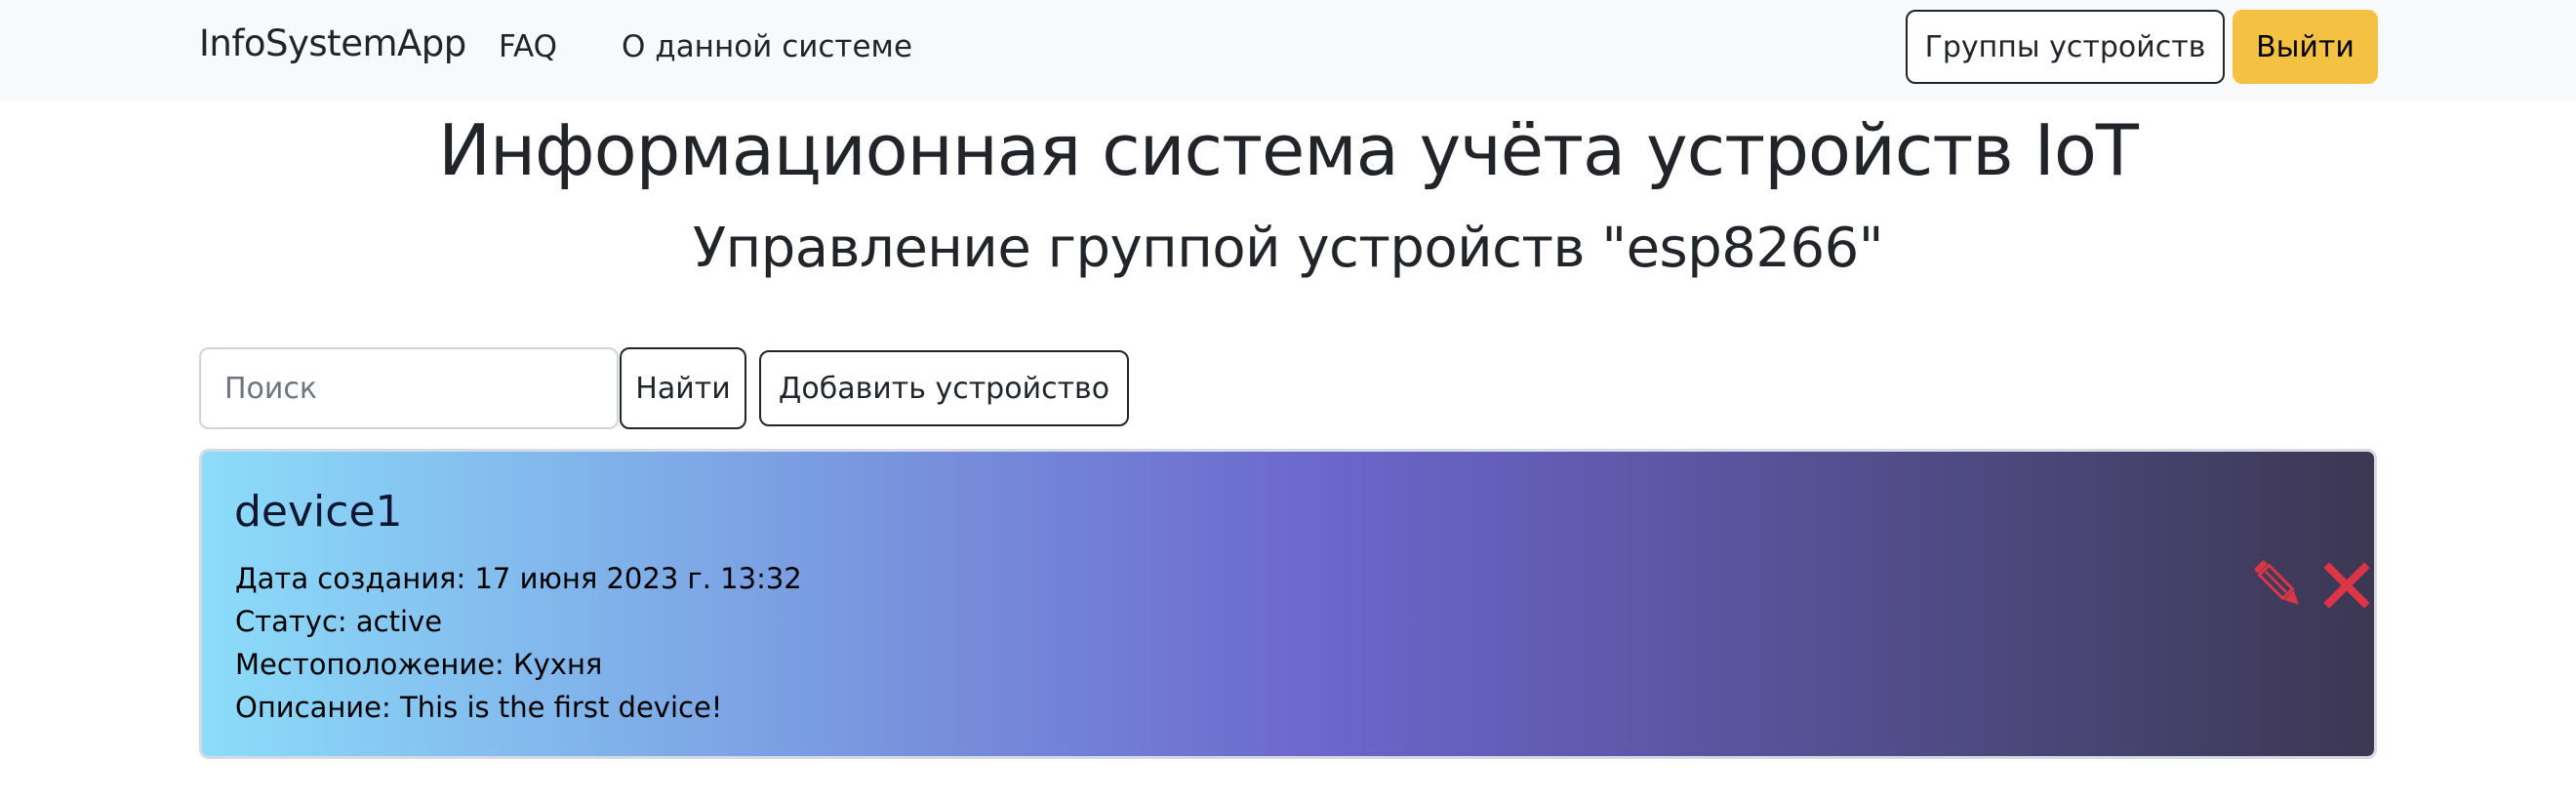  I want to click on device-created-date: Дата создания: 17 июня 2023 г. 13:32, so click(518, 578).